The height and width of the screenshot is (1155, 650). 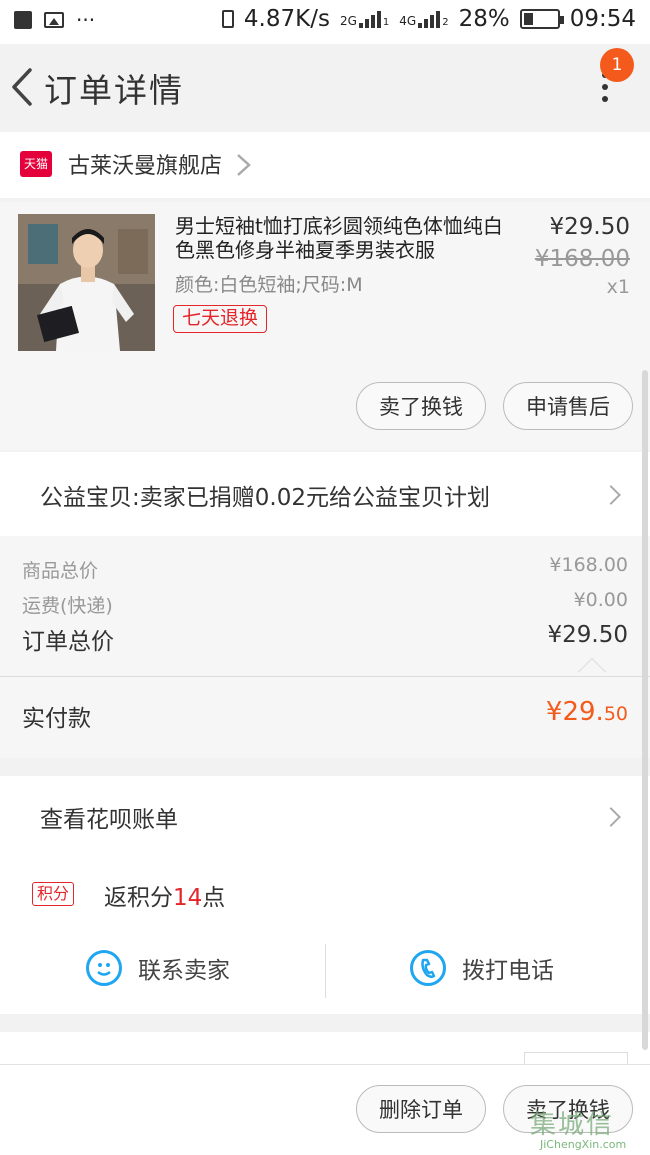 What do you see at coordinates (269, 285) in the screenshot?
I see `product-spec: 颜色:白色短袖;尺码:M` at bounding box center [269, 285].